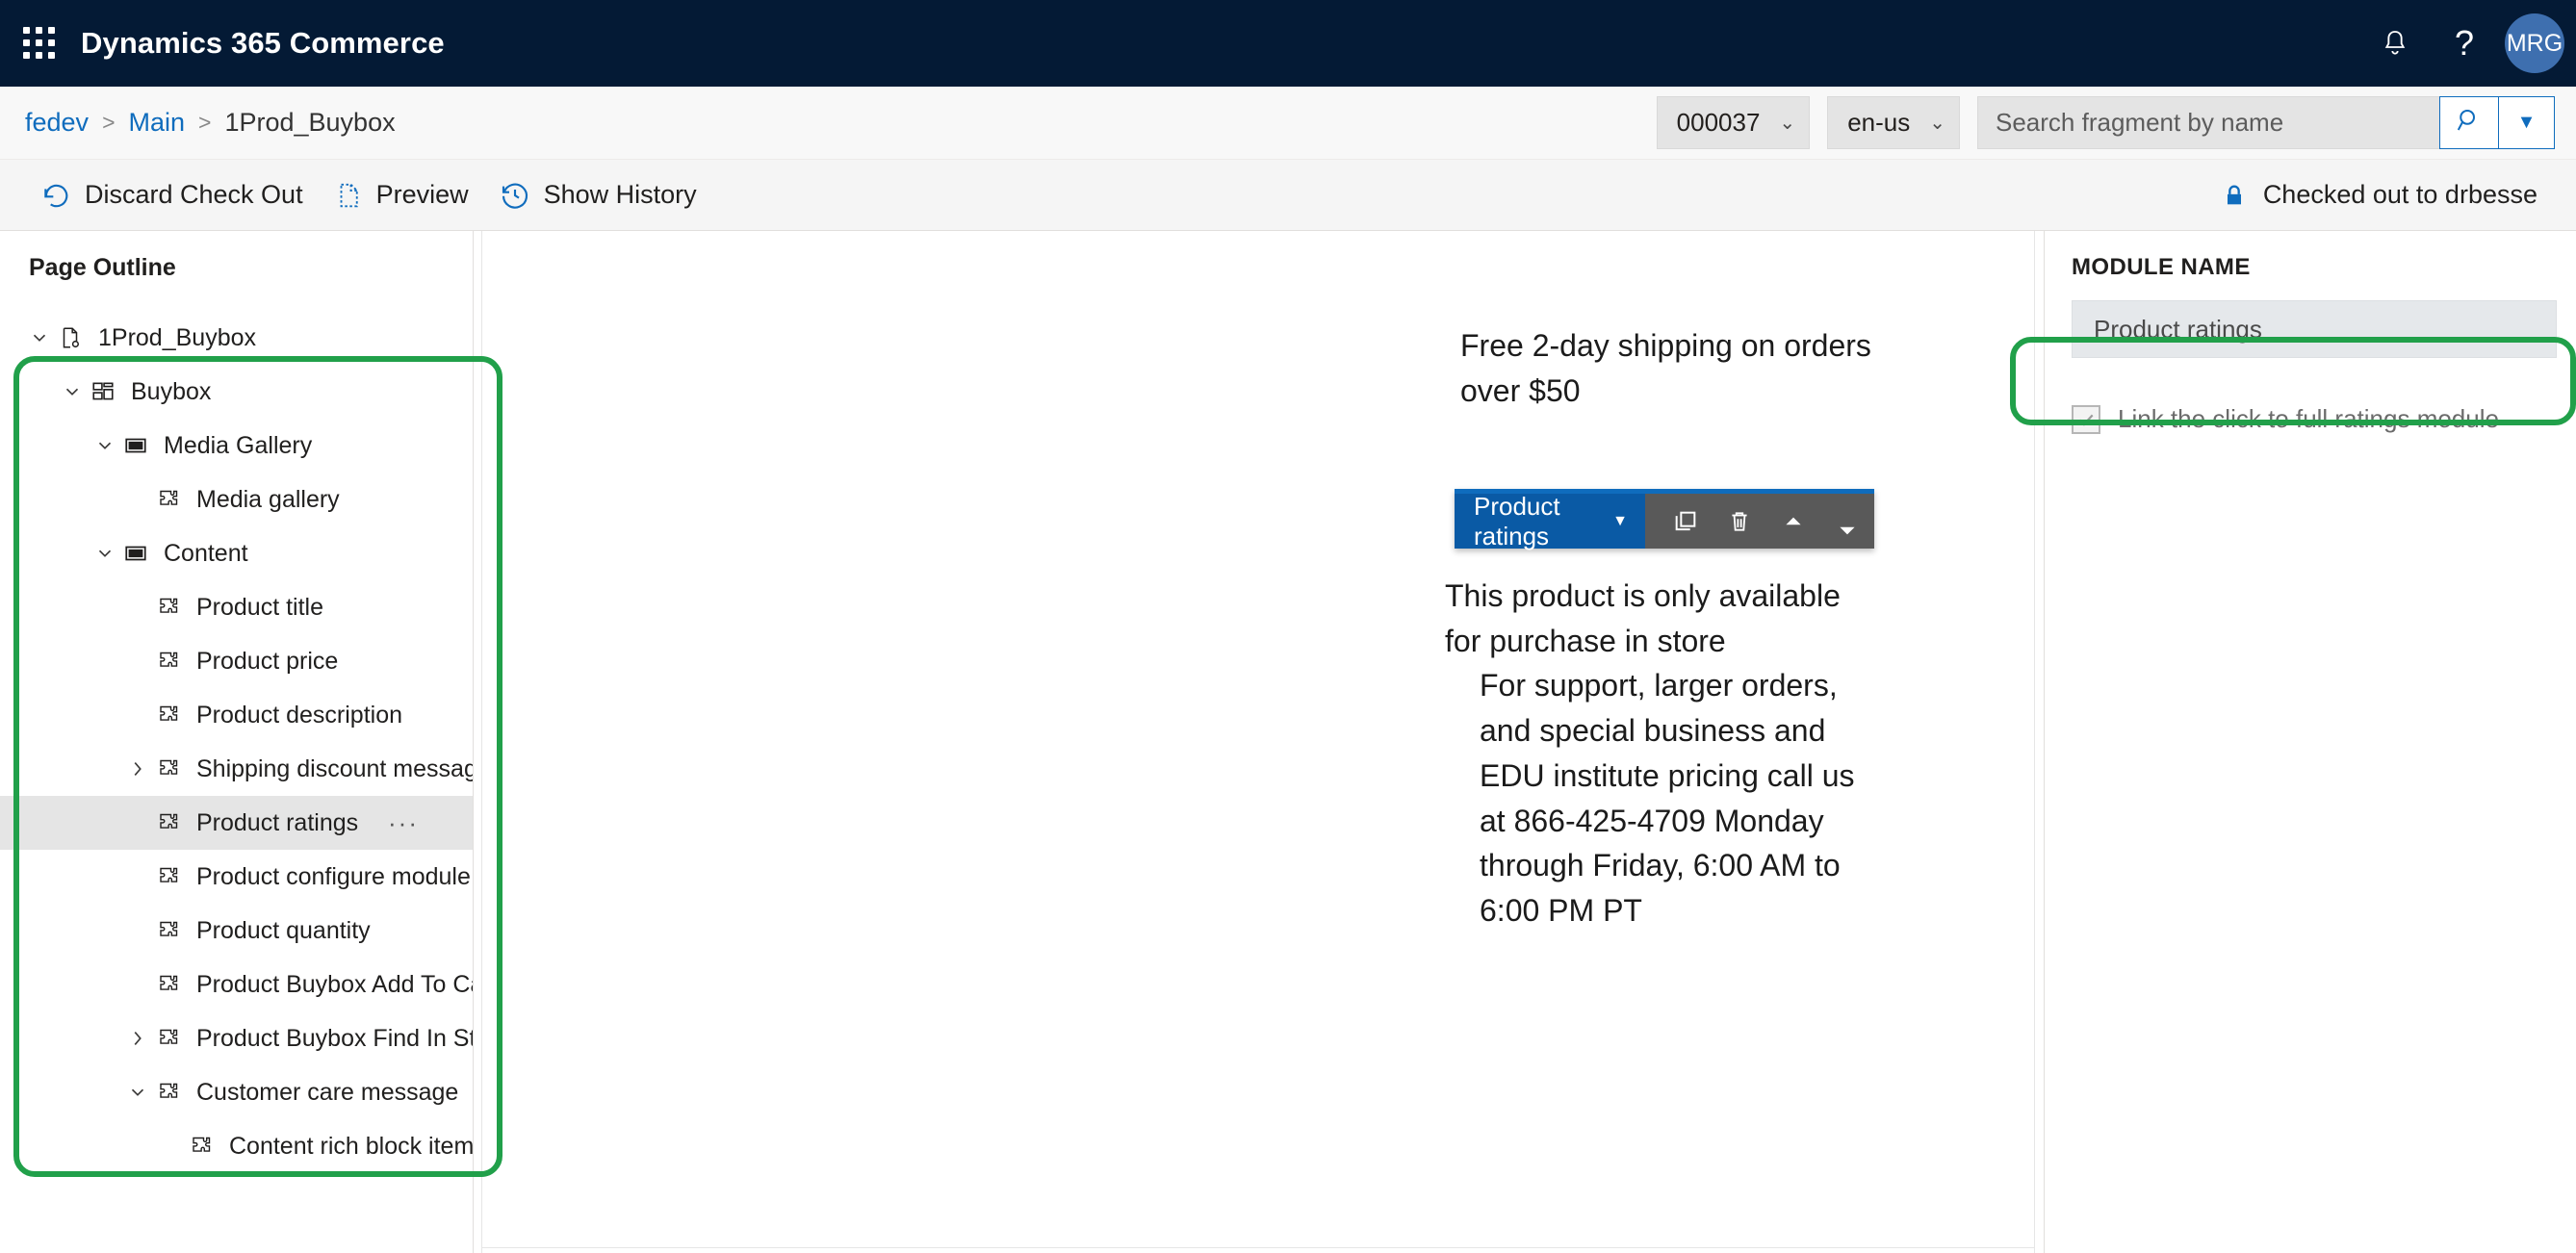 This screenshot has width=2576, height=1253. What do you see at coordinates (2314, 329) in the screenshot?
I see `module-name-field: Product ratings` at bounding box center [2314, 329].